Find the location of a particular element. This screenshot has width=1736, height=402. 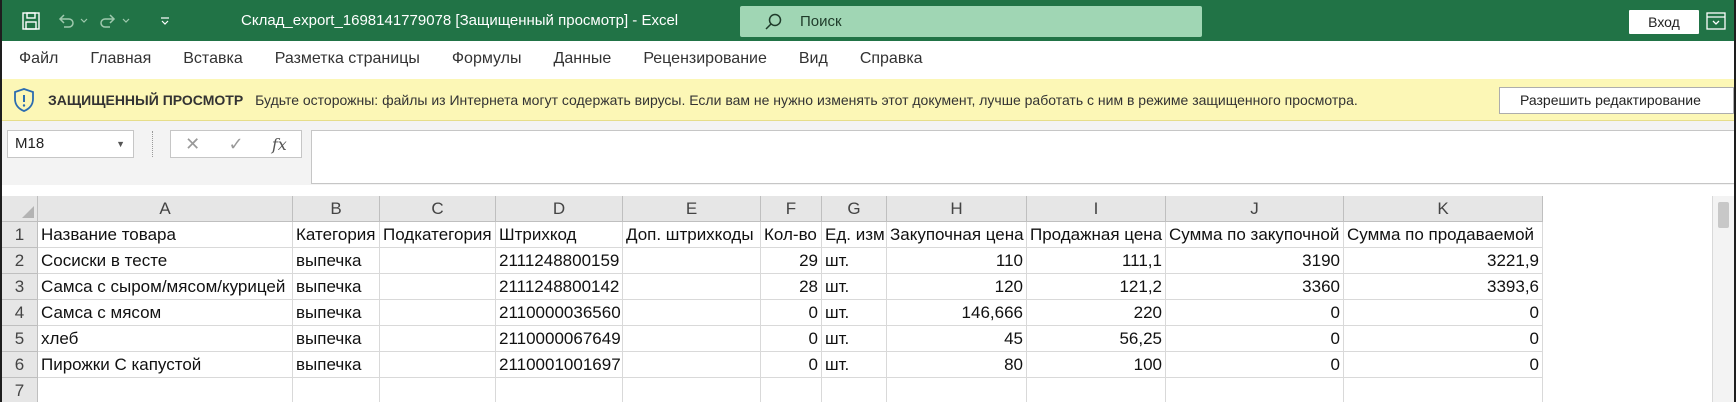

cell-h5: 45 is located at coordinates (957, 339).